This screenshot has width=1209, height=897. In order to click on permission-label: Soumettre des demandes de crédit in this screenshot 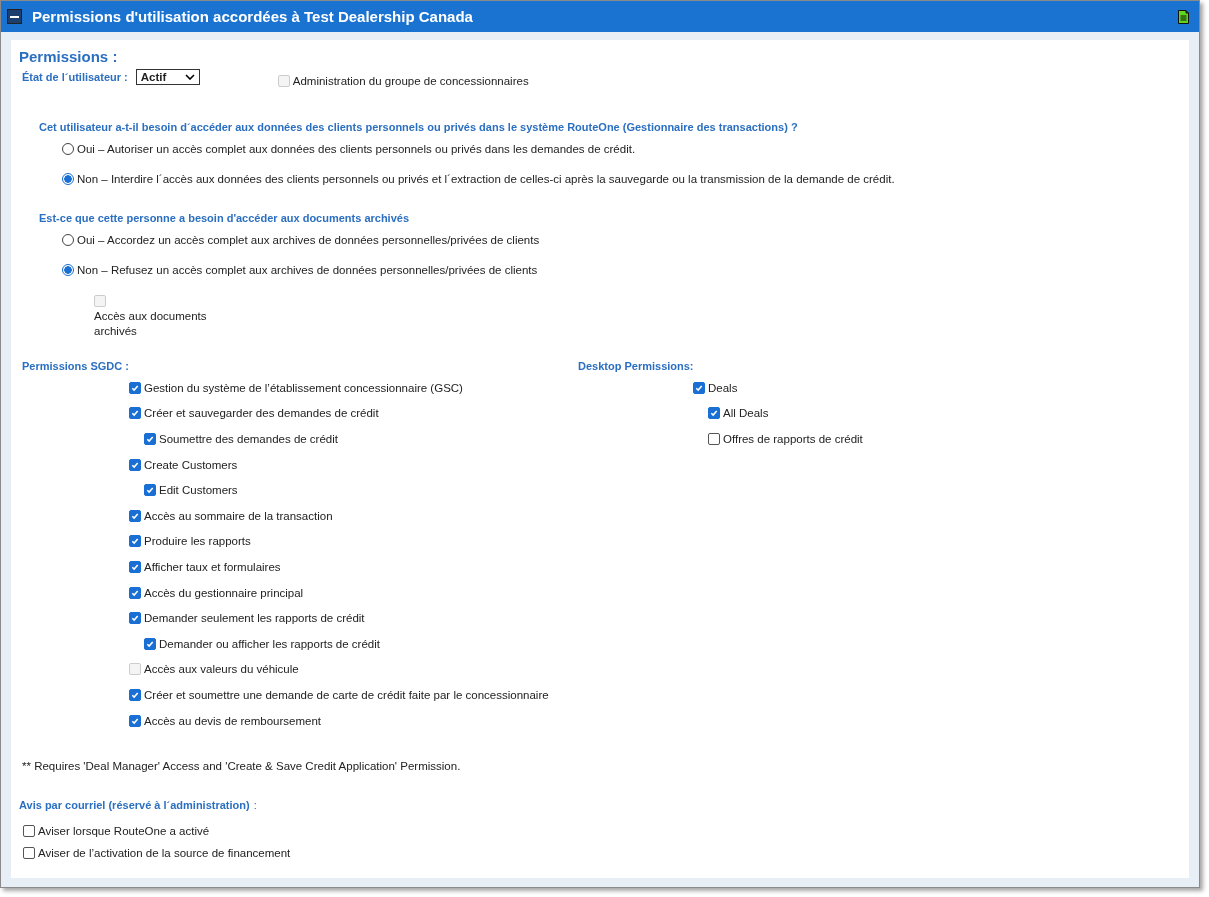, I will do `click(248, 439)`.